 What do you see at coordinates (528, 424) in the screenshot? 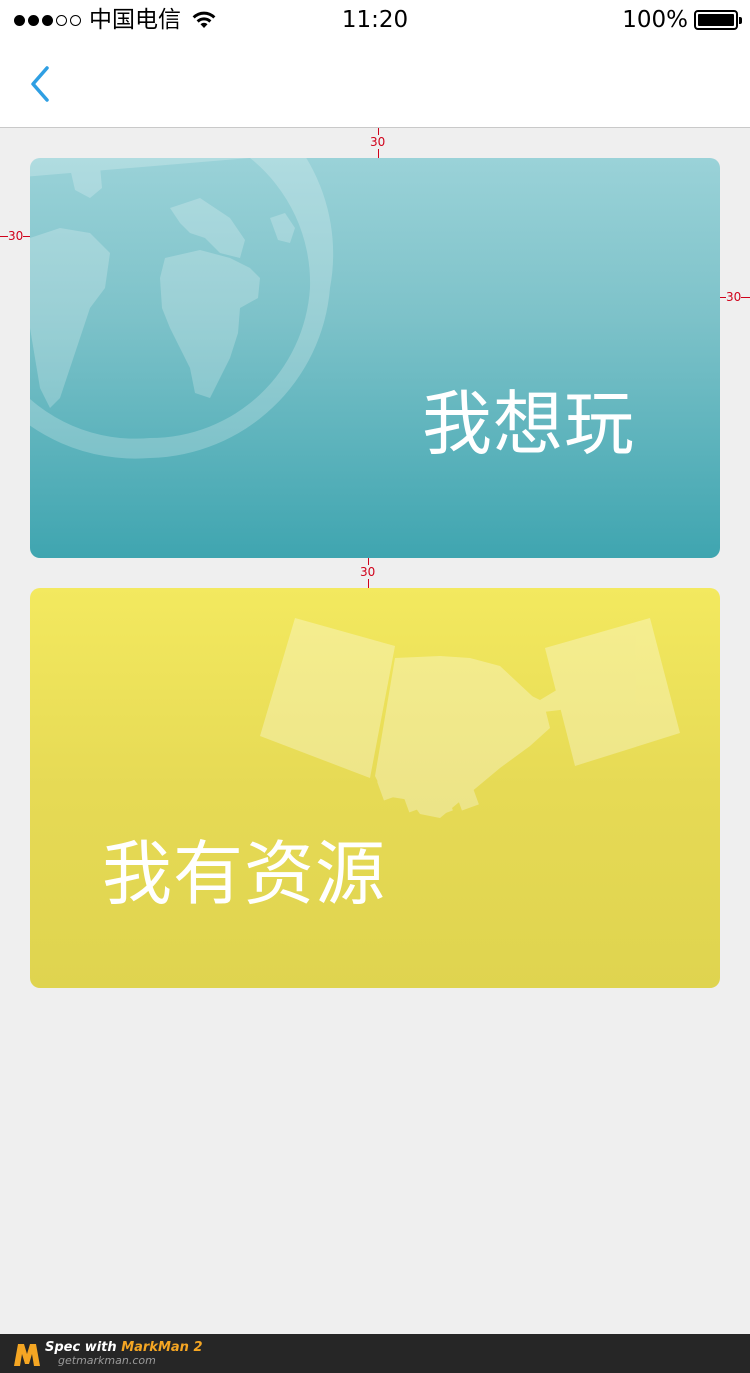
I see `card-want-to-play-label: 我想玩` at bounding box center [528, 424].